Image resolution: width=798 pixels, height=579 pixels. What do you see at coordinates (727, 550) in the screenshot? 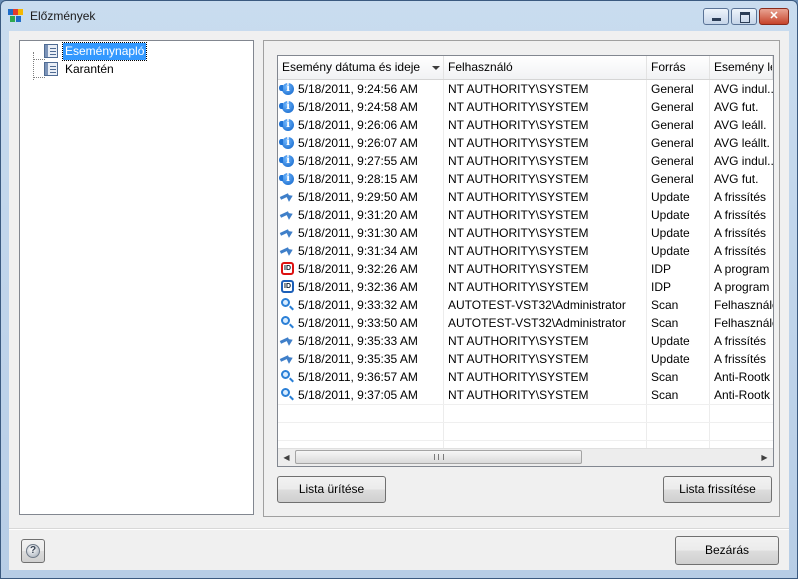
I see `close-button: Bezárás` at bounding box center [727, 550].